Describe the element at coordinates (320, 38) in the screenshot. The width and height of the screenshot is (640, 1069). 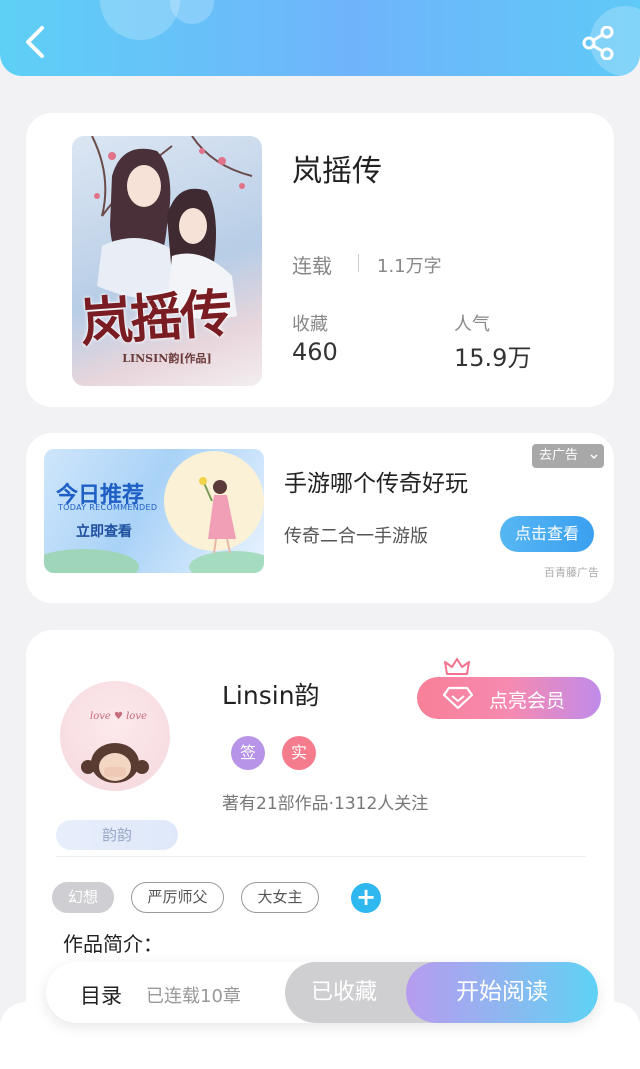
I see `top-header` at that location.